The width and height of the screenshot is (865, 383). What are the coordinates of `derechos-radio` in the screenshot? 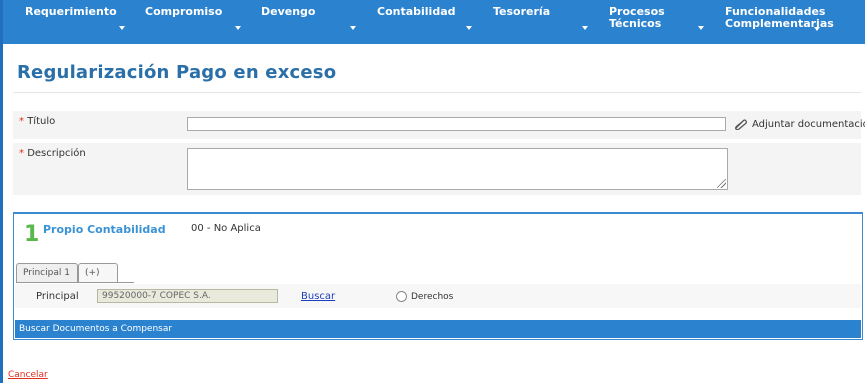 It's located at (401, 296).